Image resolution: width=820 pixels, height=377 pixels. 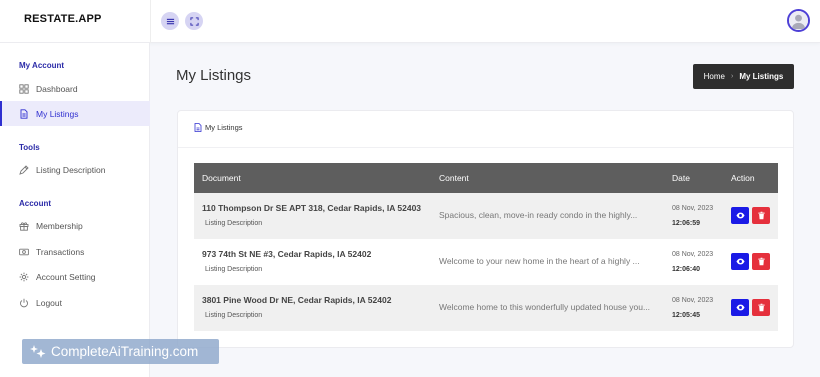 I want to click on sidebar-item-dashboard: Dashboard, so click(x=75, y=88).